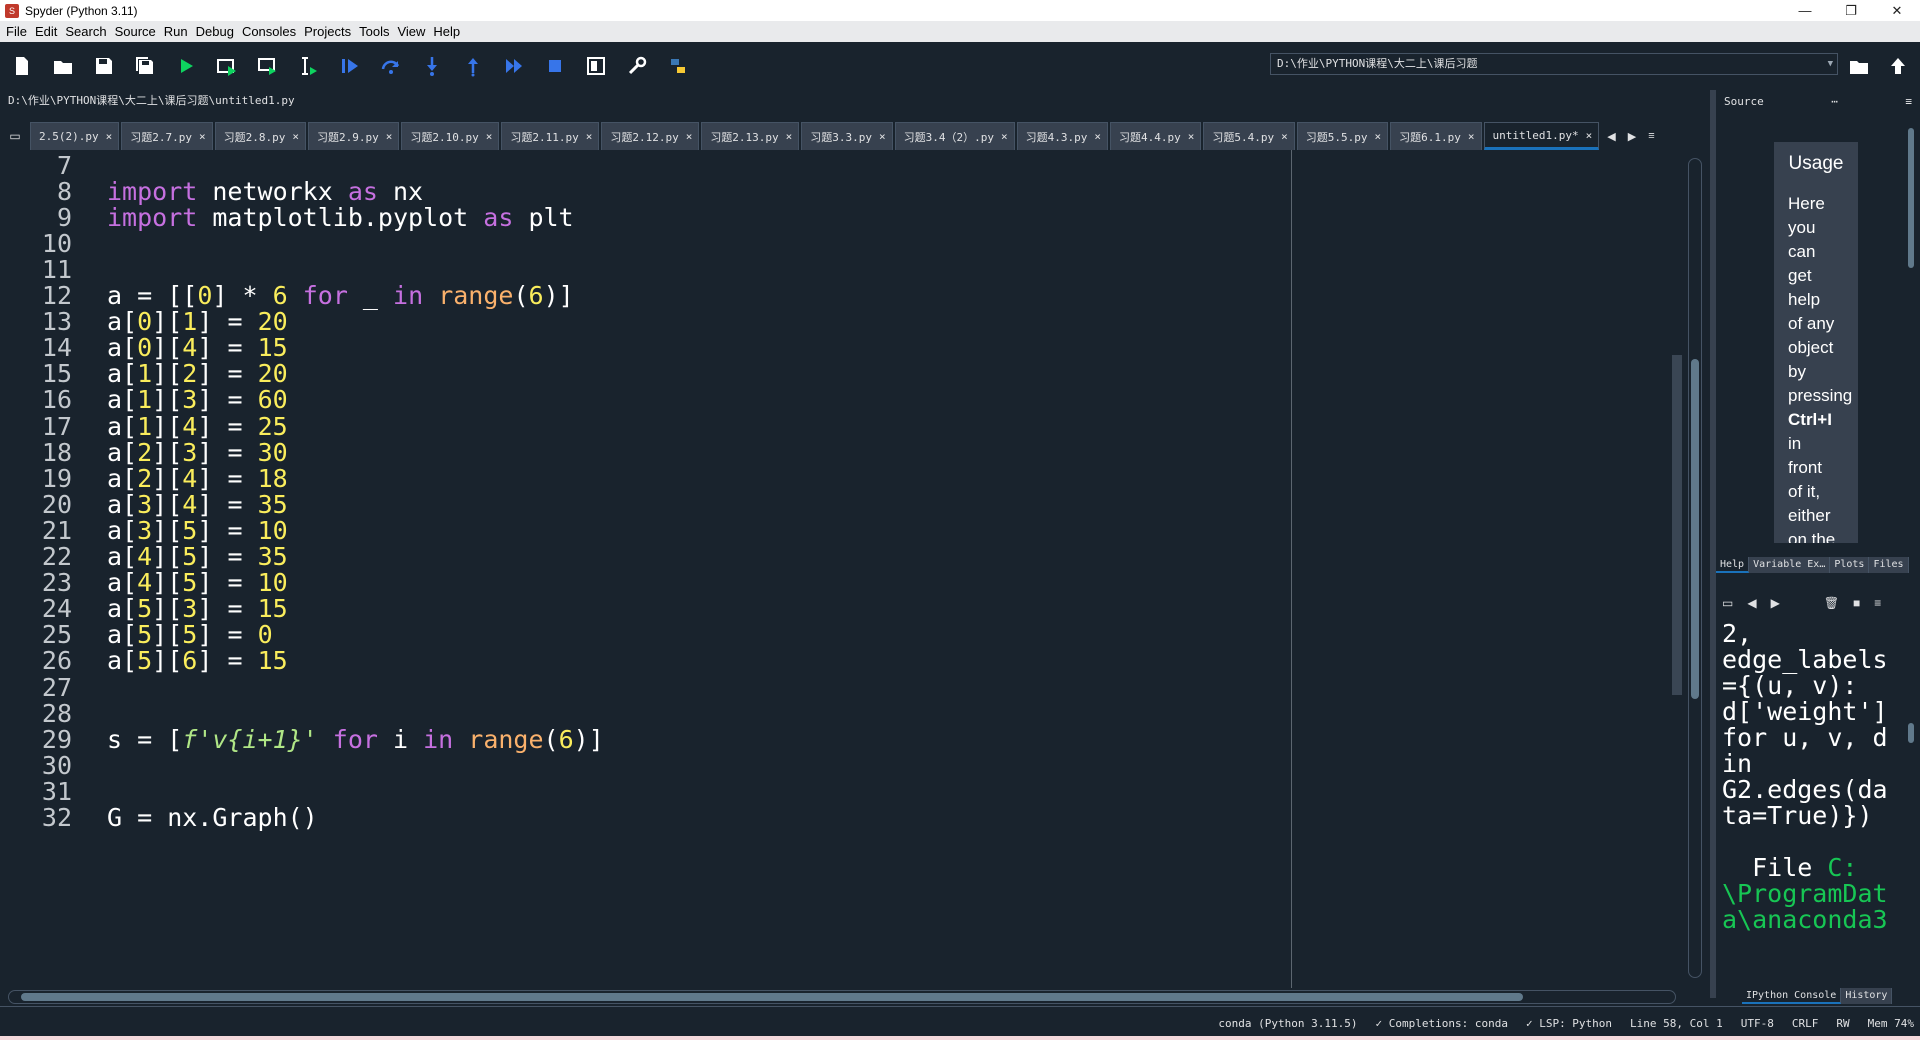 The height and width of the screenshot is (1040, 1920). Describe the element at coordinates (16, 31) in the screenshot. I see `menu-file: File` at that location.